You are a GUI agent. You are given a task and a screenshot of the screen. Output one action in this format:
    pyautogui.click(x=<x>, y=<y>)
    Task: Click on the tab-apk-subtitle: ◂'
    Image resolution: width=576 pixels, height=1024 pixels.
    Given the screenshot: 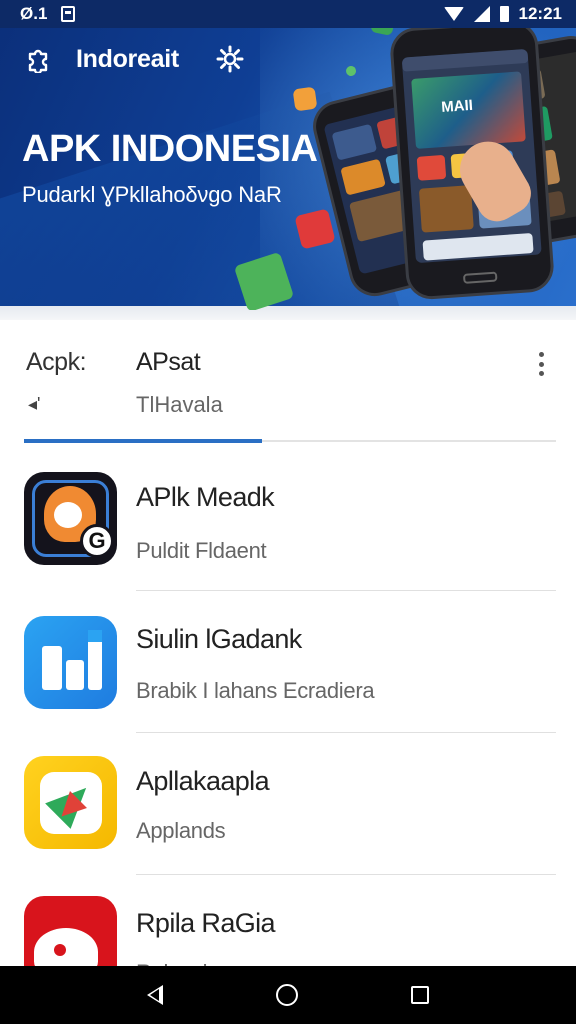 What is the action you would take?
    pyautogui.click(x=34, y=404)
    